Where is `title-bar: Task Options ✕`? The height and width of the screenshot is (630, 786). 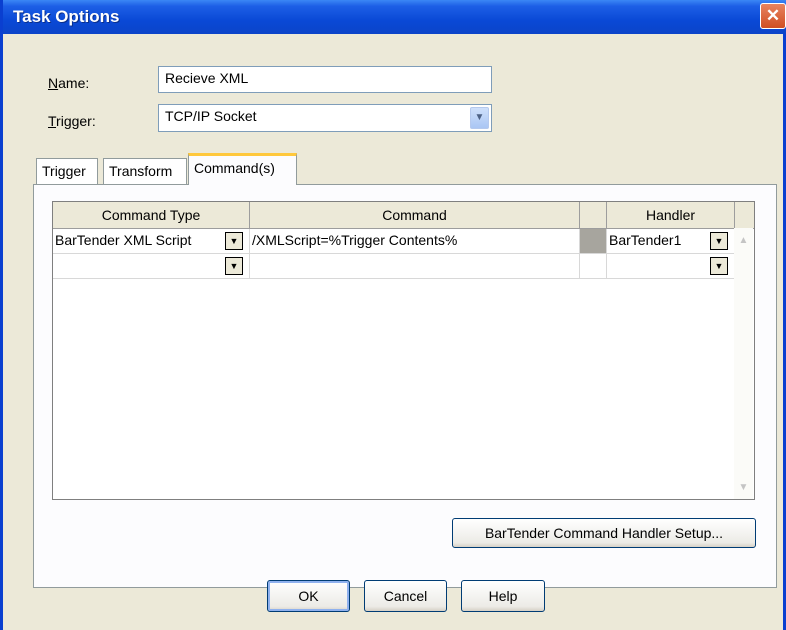
title-bar: Task Options ✕ is located at coordinates (394, 17).